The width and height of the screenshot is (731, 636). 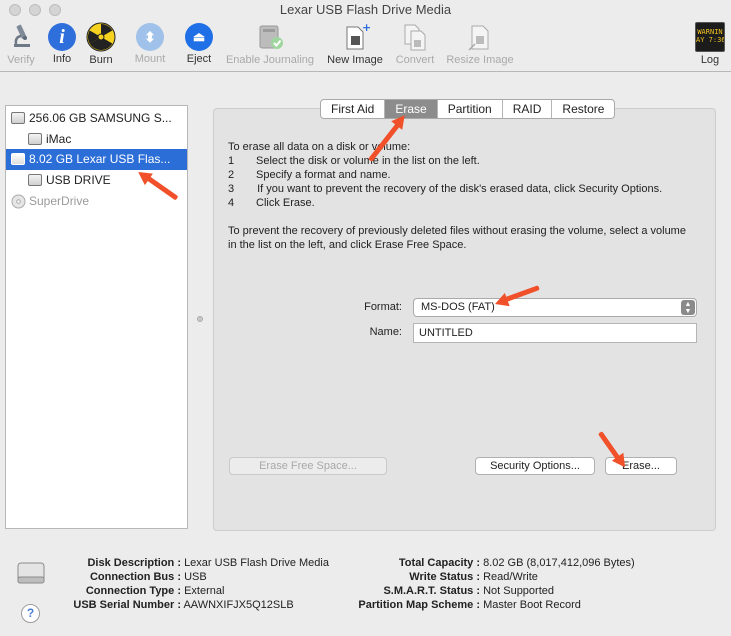 What do you see at coordinates (200, 319) in the screenshot?
I see `split-view-handle` at bounding box center [200, 319].